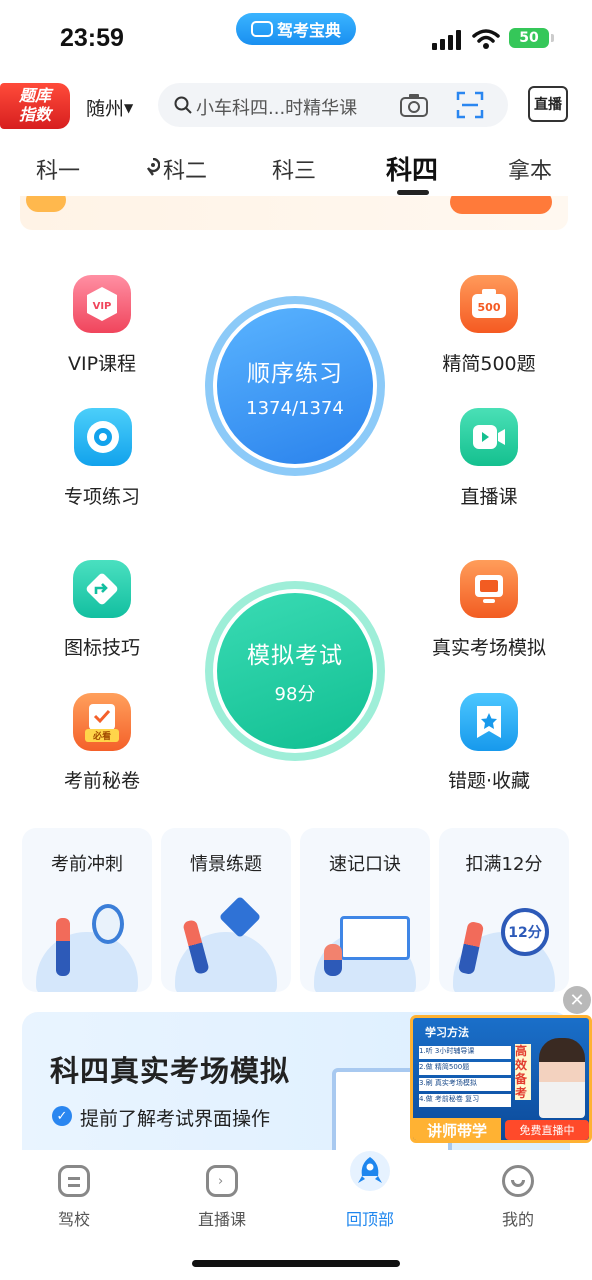  What do you see at coordinates (295, 671) in the screenshot?
I see `mock-exam-ring: 模拟考试 98分` at bounding box center [295, 671].